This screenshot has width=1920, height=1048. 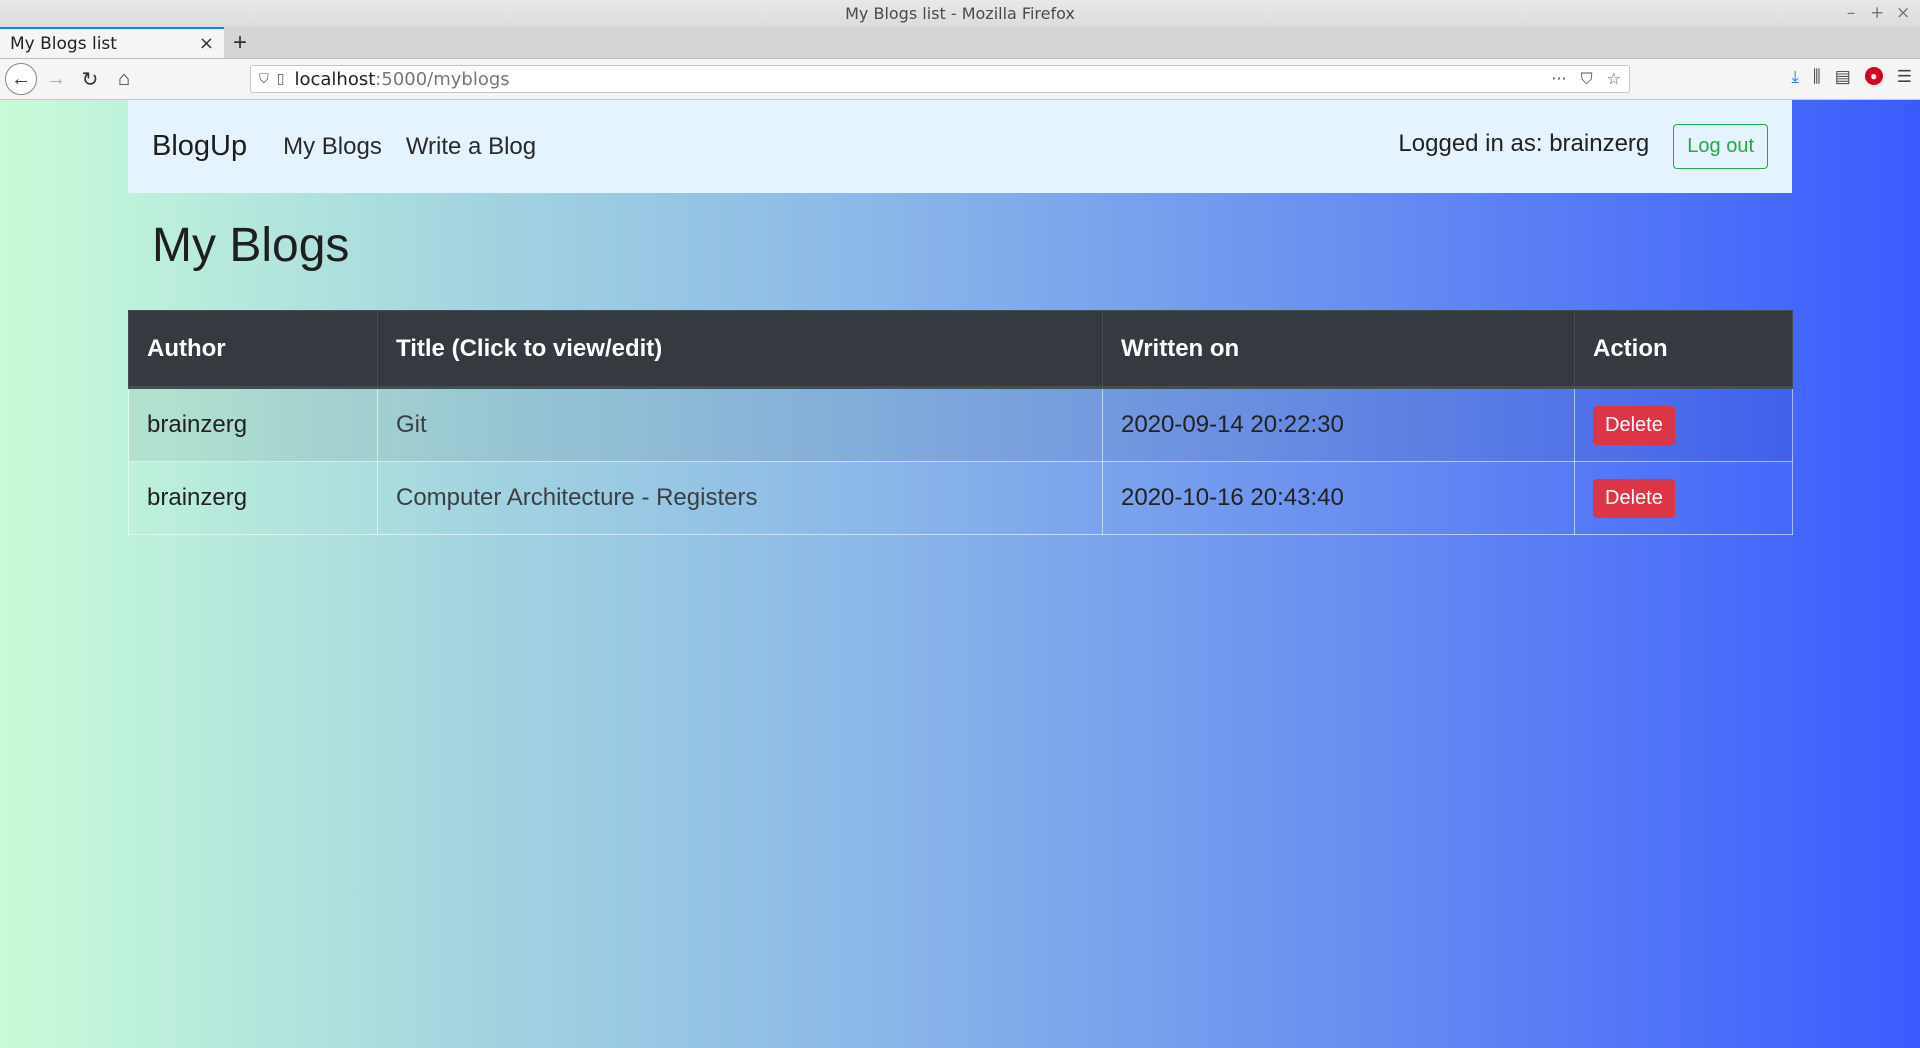 I want to click on library-icon: ⫼, so click(x=1817, y=77).